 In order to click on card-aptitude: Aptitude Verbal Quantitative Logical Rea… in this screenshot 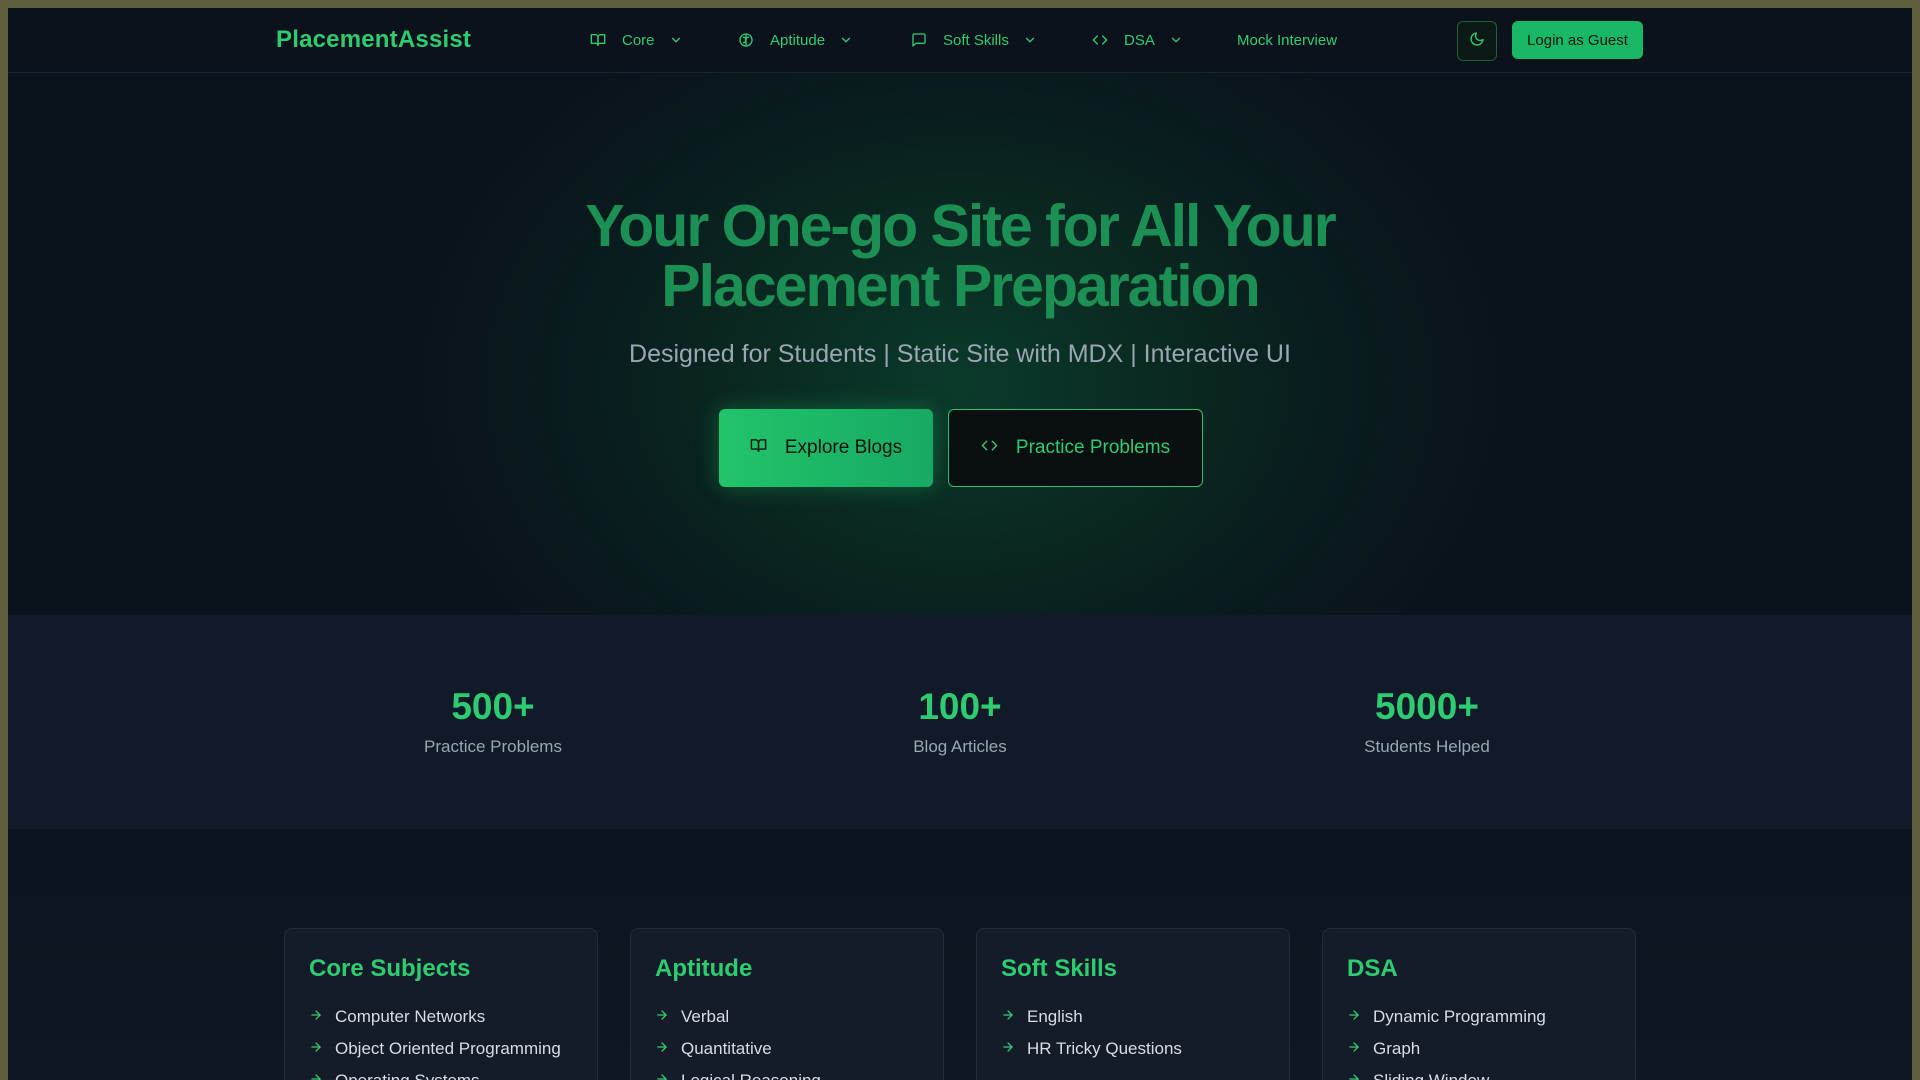, I will do `click(787, 1004)`.